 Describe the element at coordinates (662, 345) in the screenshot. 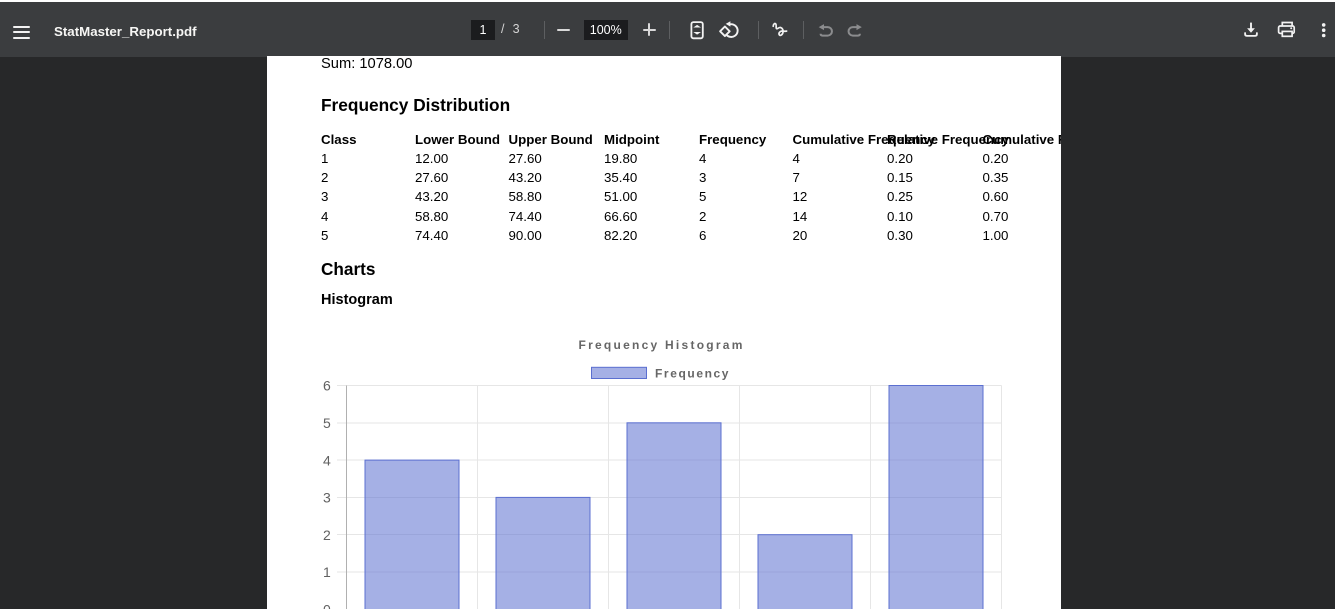

I see `svg-text: Frequency Histogram` at that location.